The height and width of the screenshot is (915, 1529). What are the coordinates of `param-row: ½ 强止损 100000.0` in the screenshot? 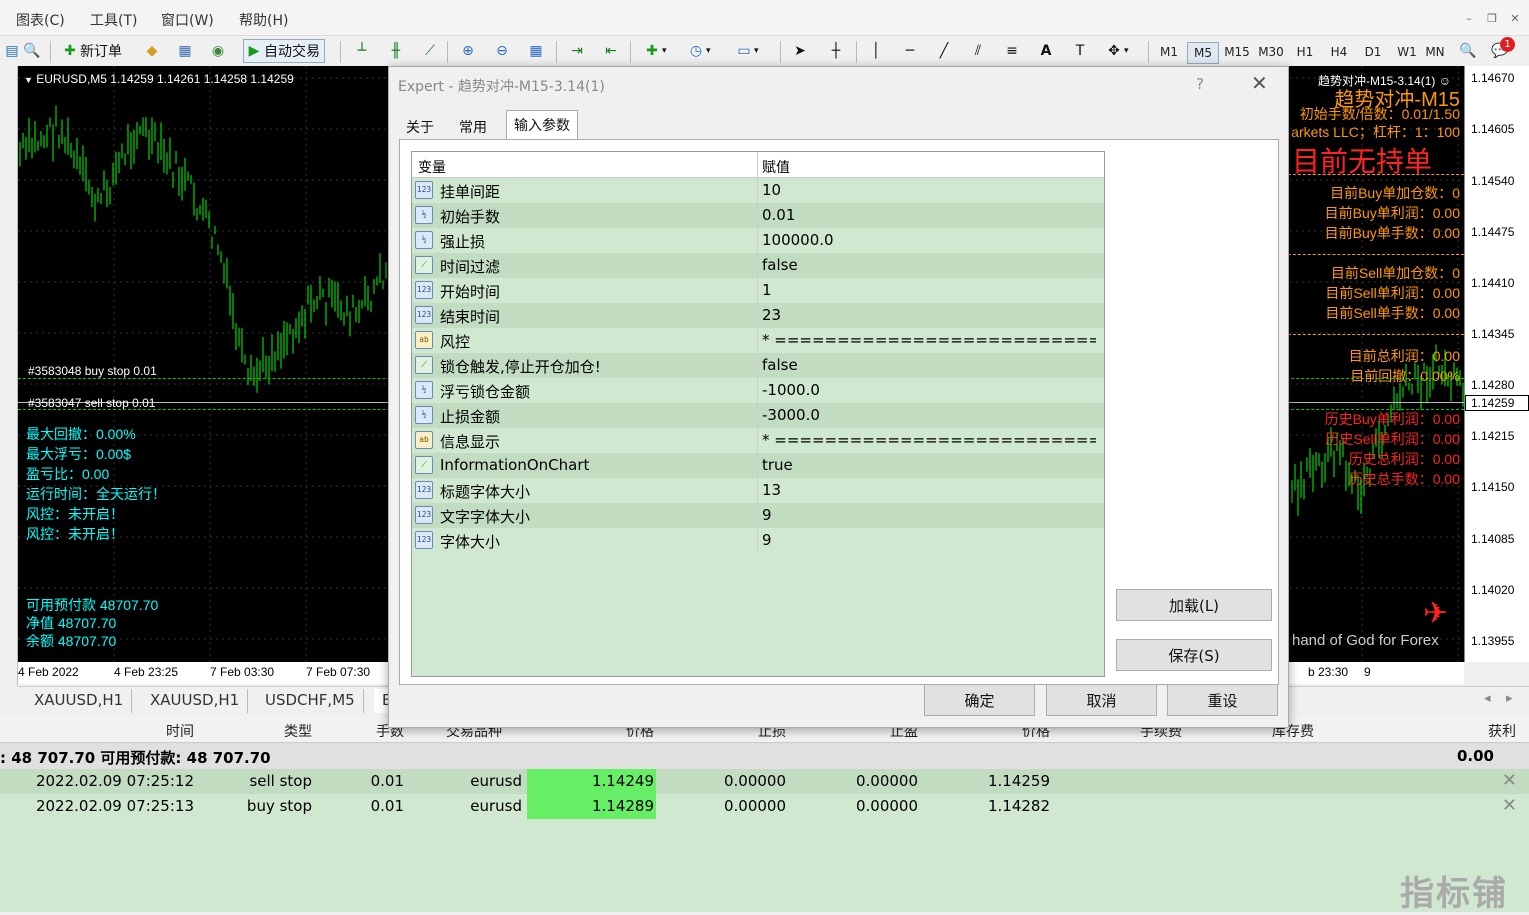 It's located at (758, 240).